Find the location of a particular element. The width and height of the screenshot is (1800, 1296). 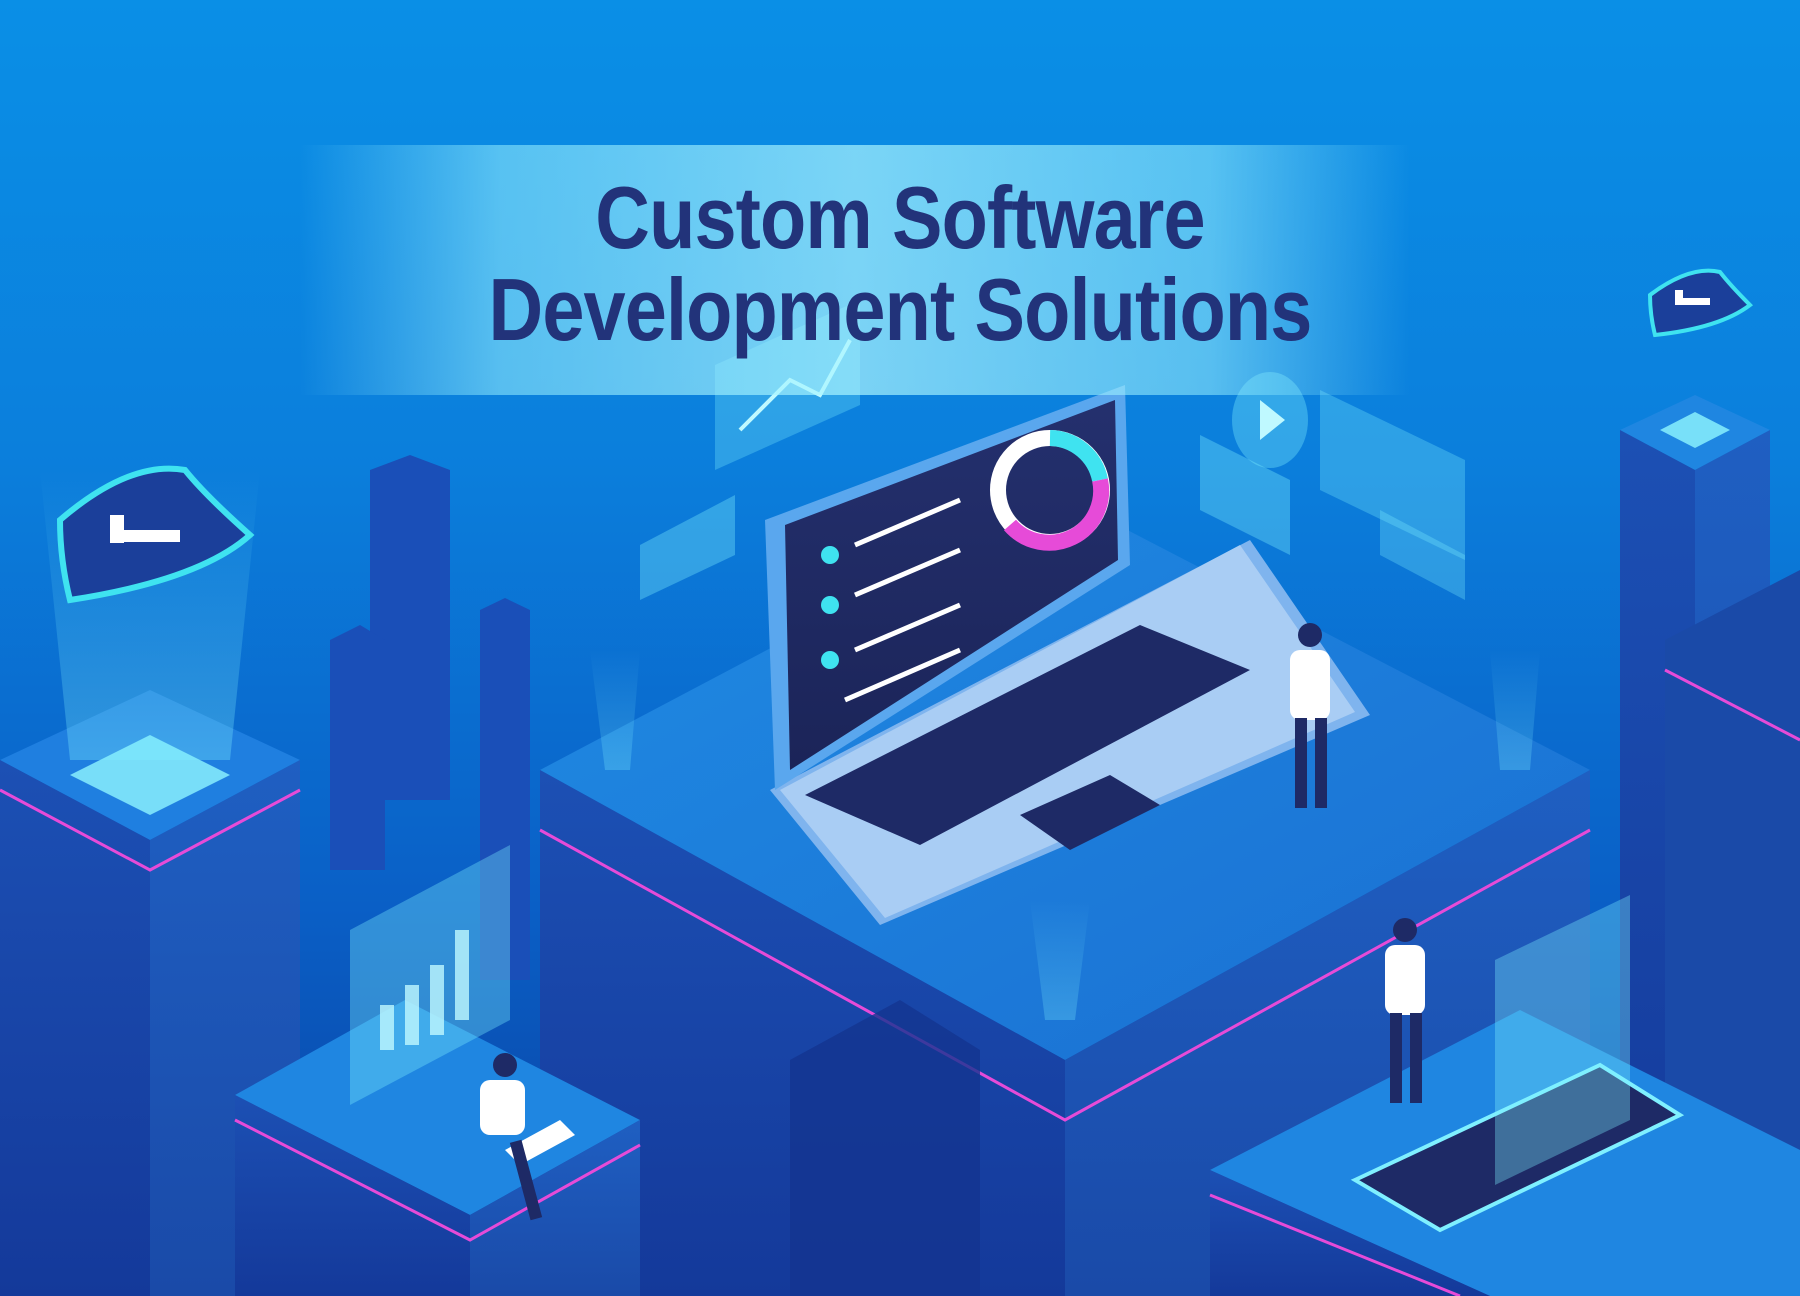

info-panel is located at coordinates (1392, 495).